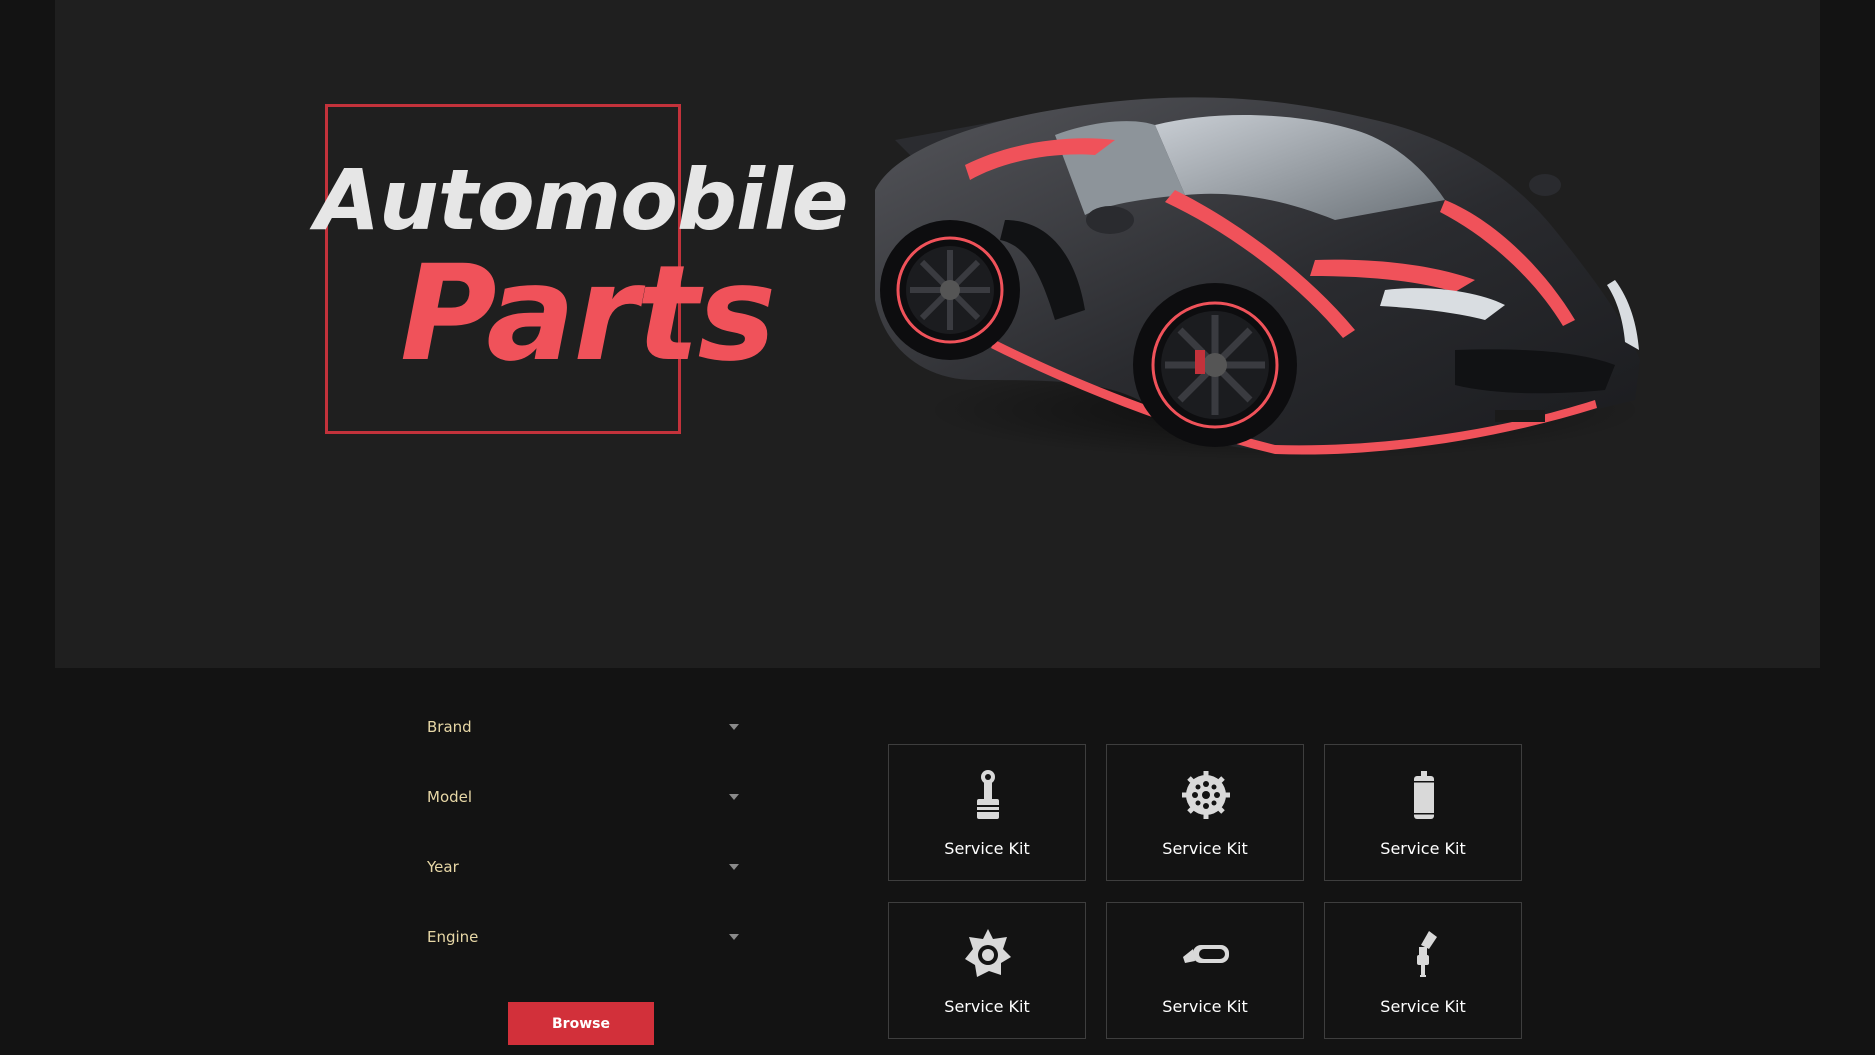 This screenshot has height=1055, width=1875. I want to click on piston-icon, so click(988, 794).